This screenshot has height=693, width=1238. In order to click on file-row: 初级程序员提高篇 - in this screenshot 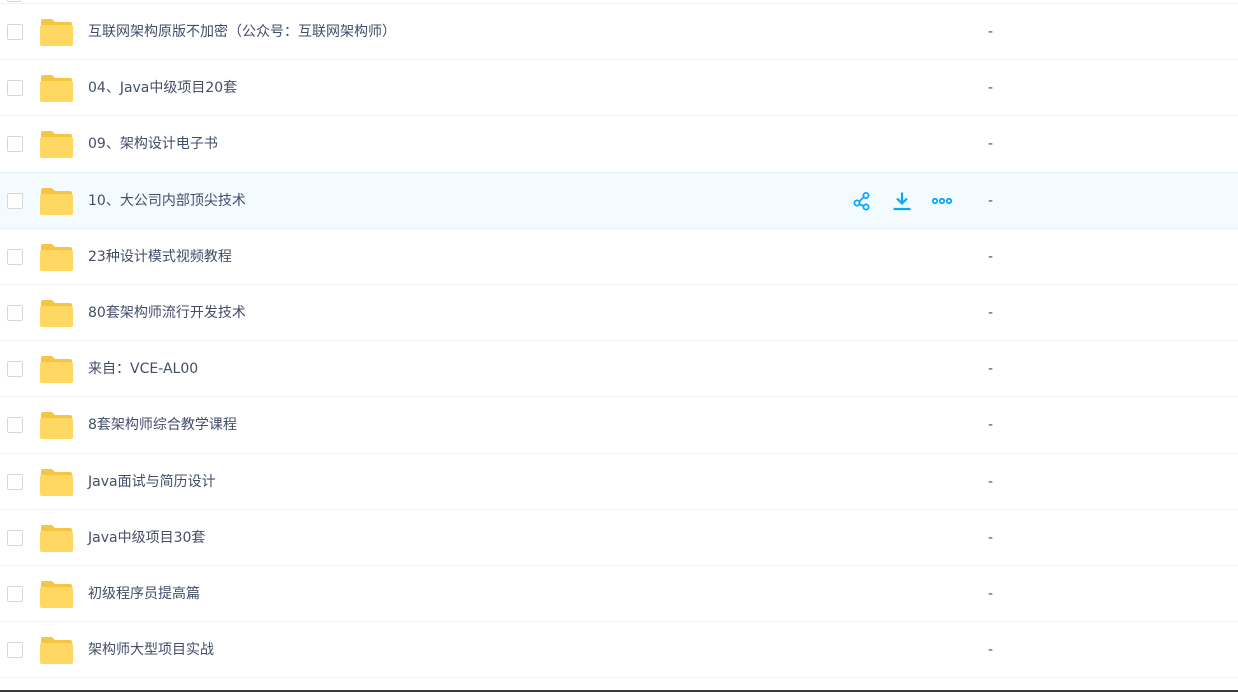, I will do `click(619, 594)`.